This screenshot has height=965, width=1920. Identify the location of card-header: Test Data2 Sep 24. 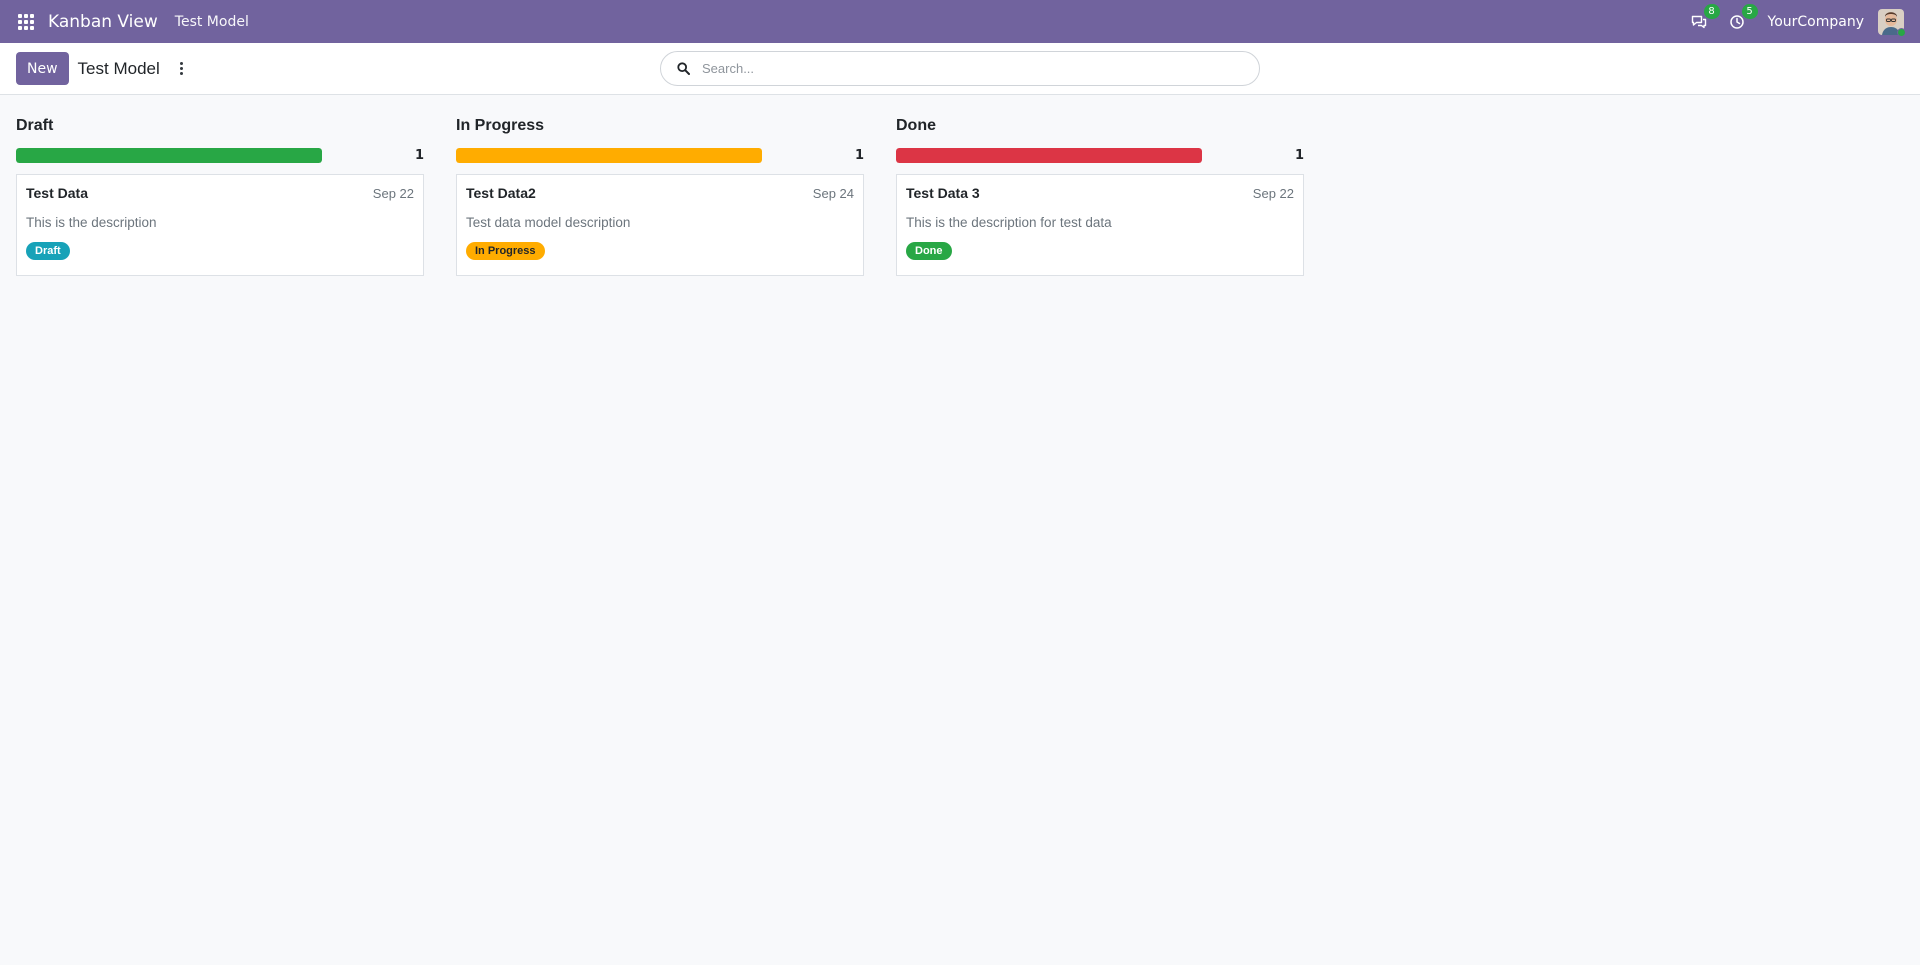
(660, 193).